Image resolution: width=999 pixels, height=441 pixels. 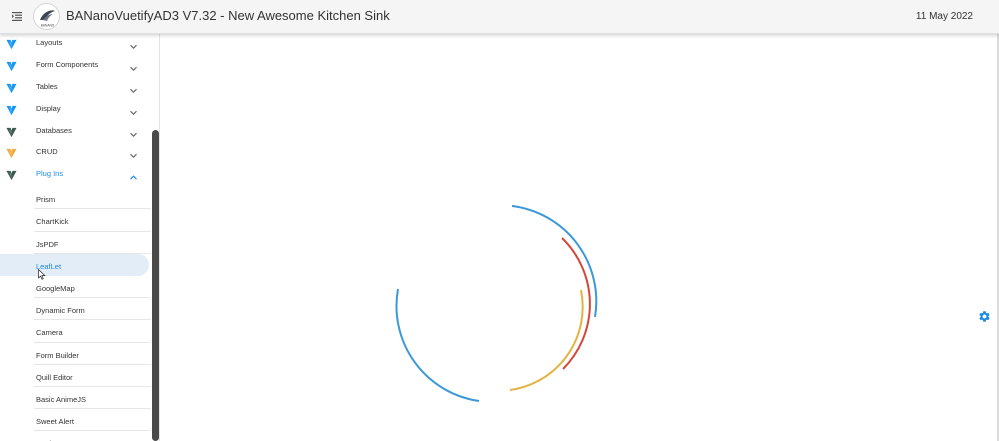 What do you see at coordinates (76, 133) in the screenshot?
I see `sidebar-group-databases: Databases` at bounding box center [76, 133].